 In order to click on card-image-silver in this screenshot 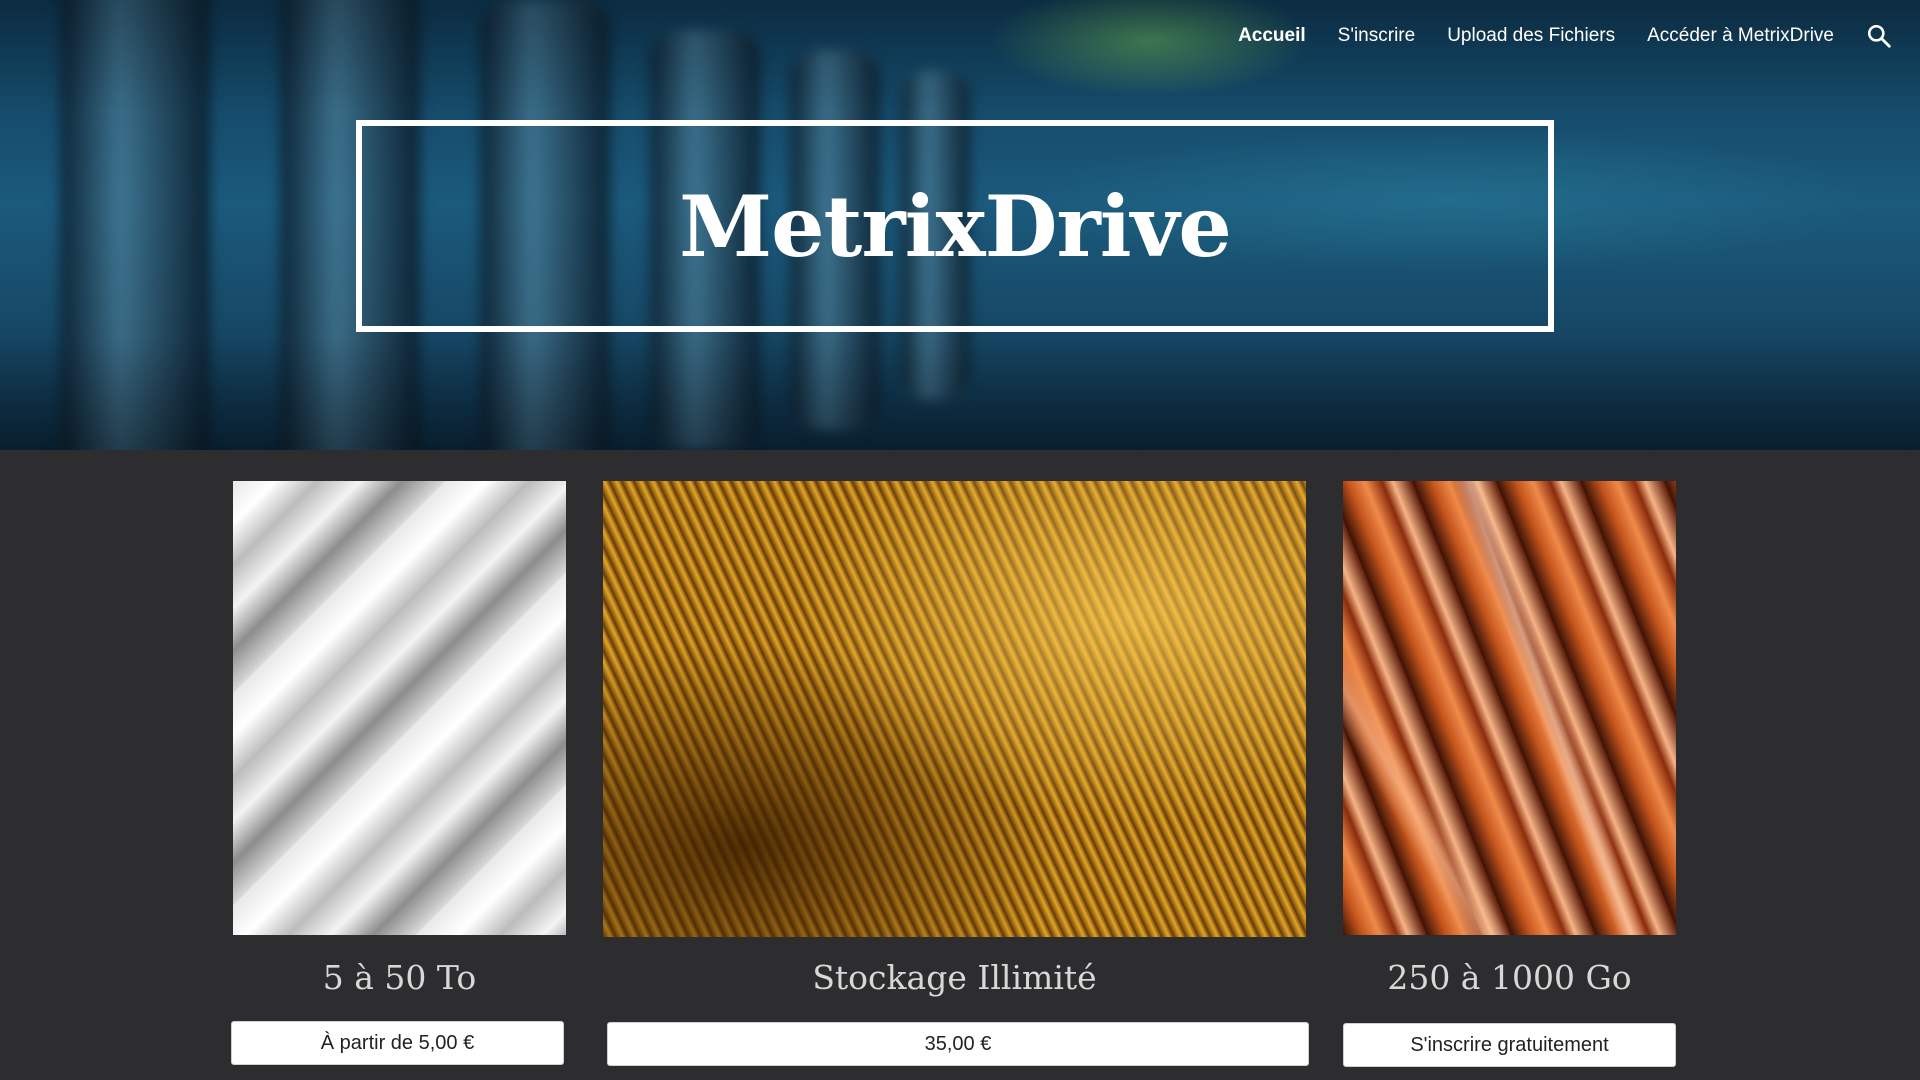, I will do `click(399, 708)`.